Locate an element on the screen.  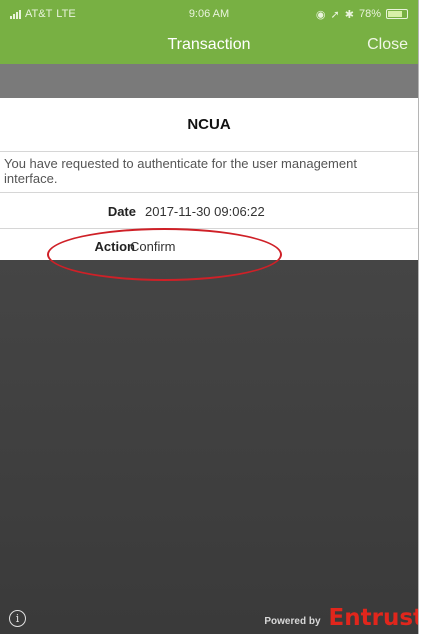
detail-value: 2017-11-30 09:06:22 is located at coordinates (205, 211).